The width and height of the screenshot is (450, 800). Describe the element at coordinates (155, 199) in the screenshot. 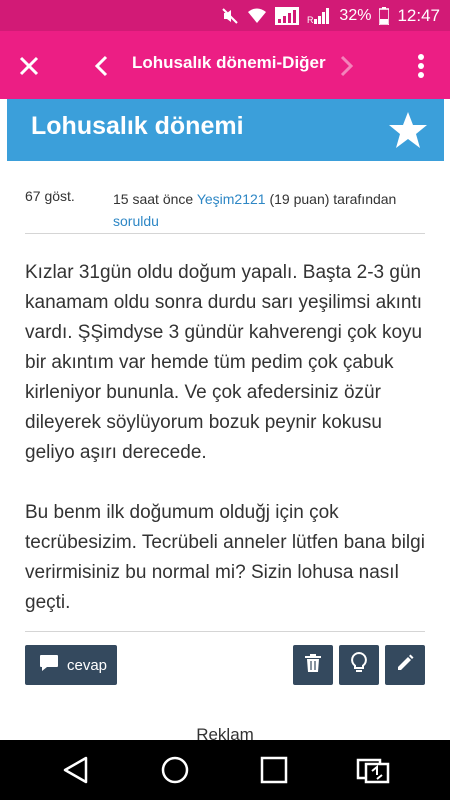

I see `asked-time: 15 saat önce` at that location.